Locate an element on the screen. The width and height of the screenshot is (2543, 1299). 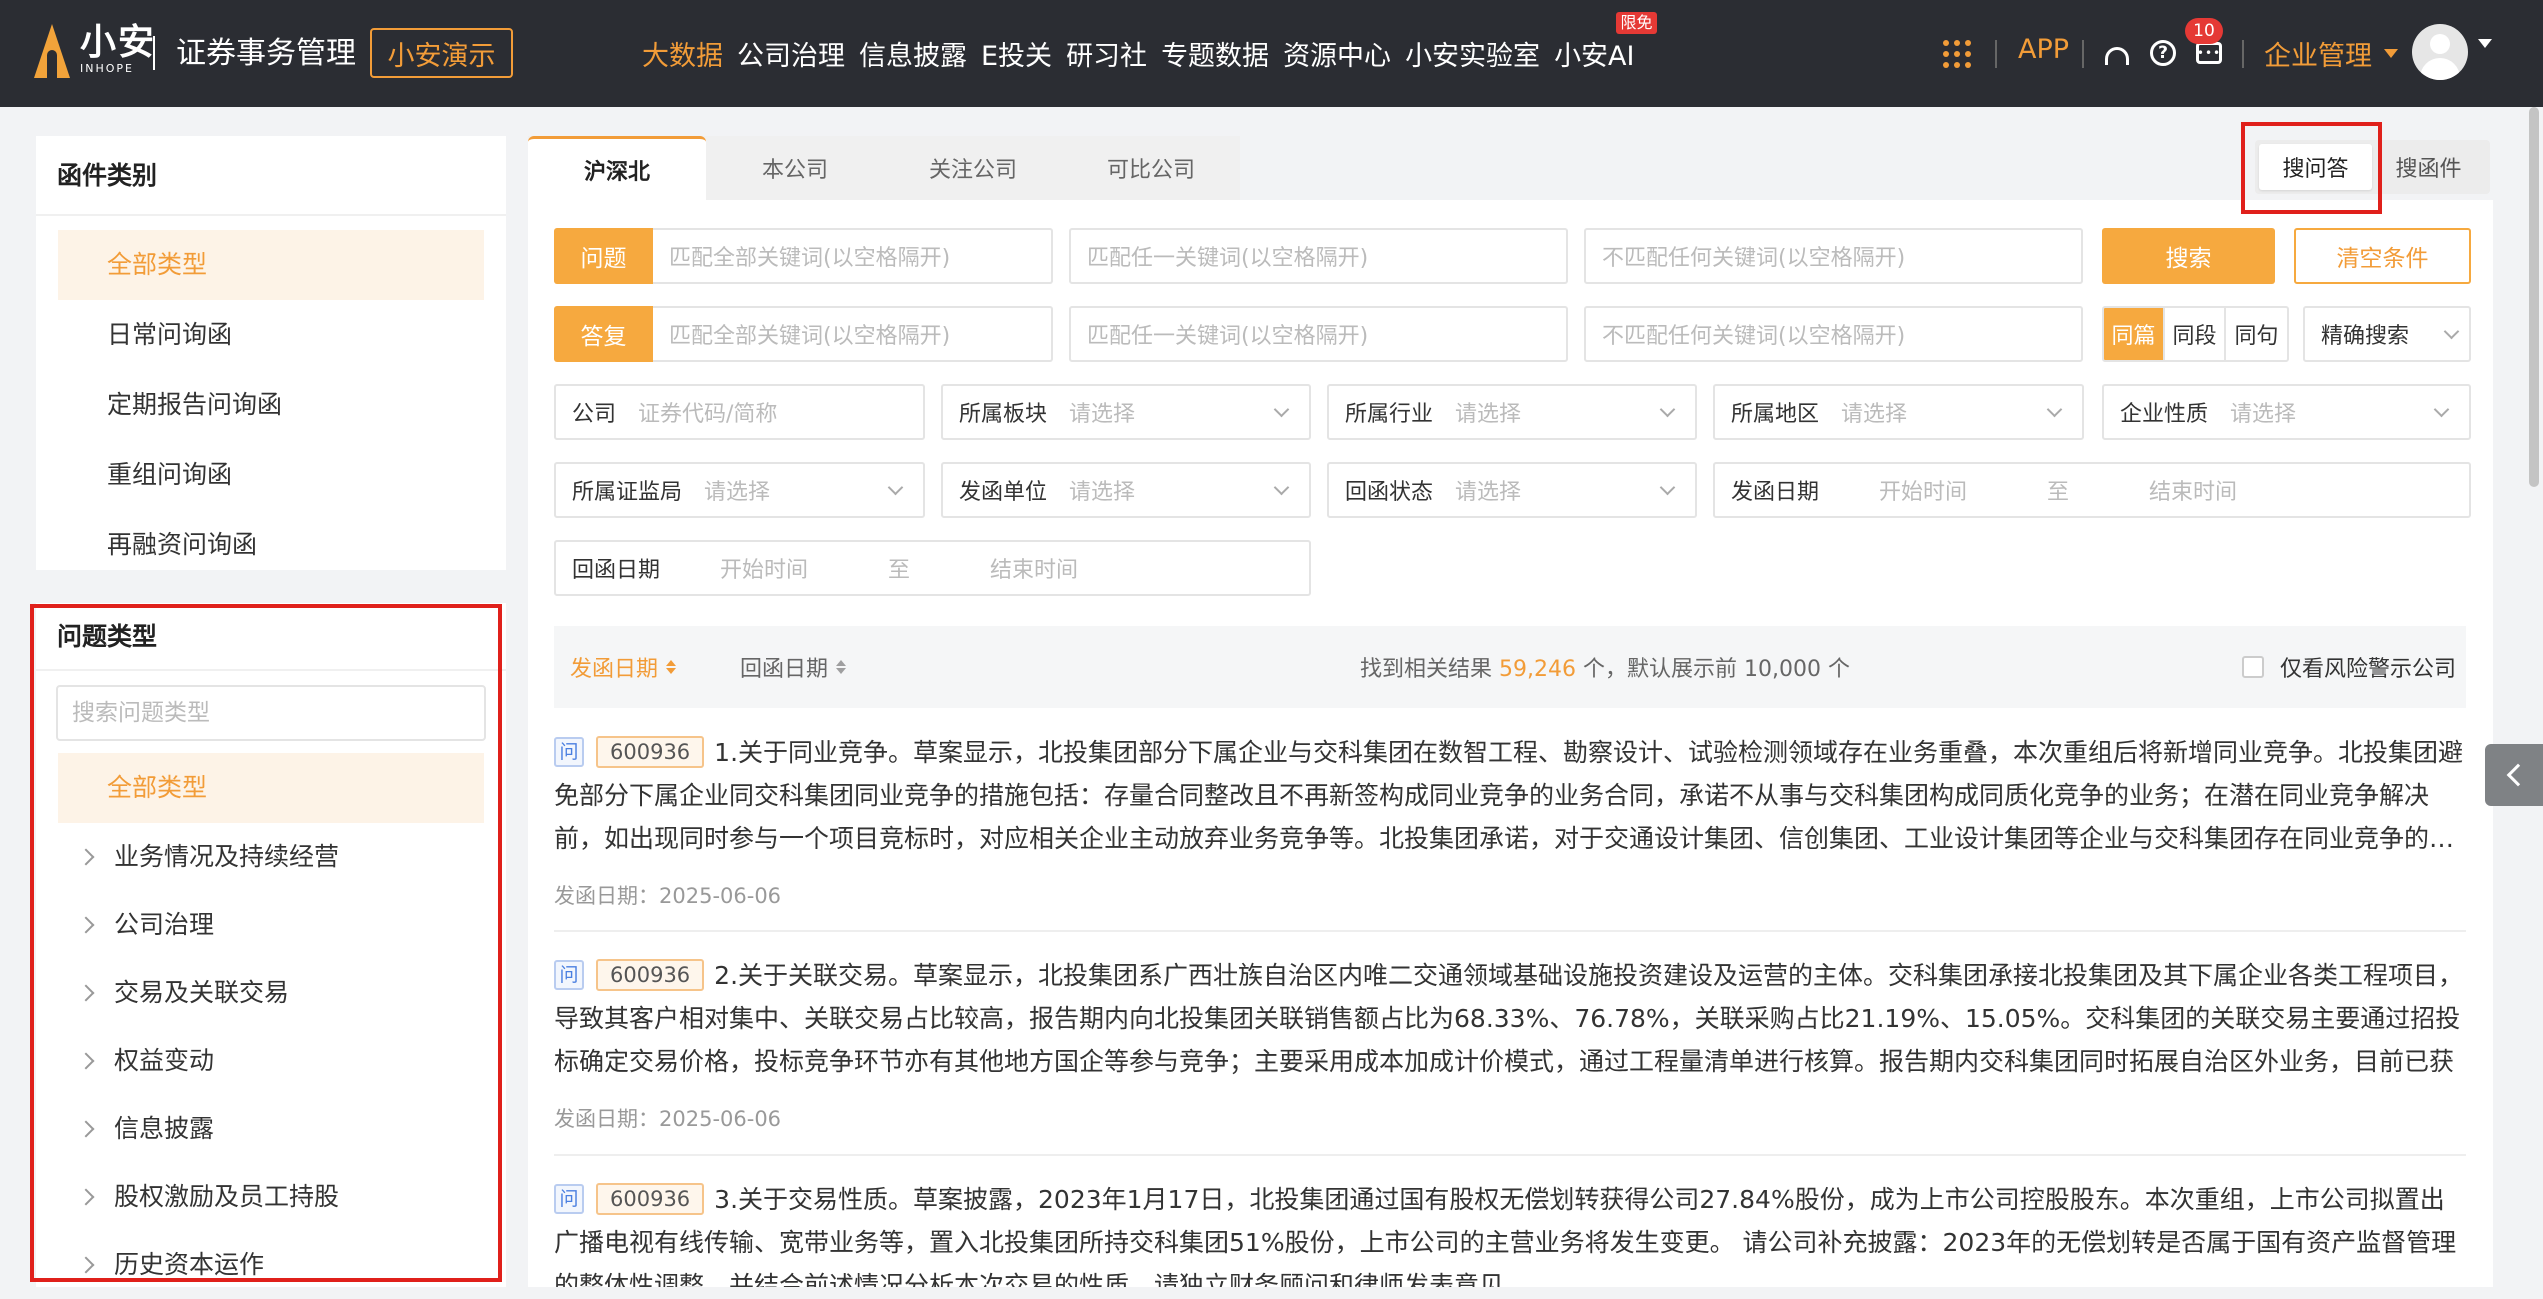
letter-category-all: 全部类型 is located at coordinates (271, 265).